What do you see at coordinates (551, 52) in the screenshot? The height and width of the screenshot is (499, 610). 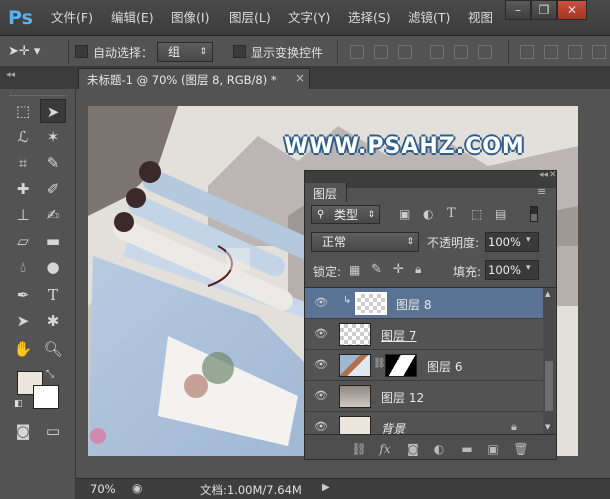 I see `distribute-vcenter-icon` at bounding box center [551, 52].